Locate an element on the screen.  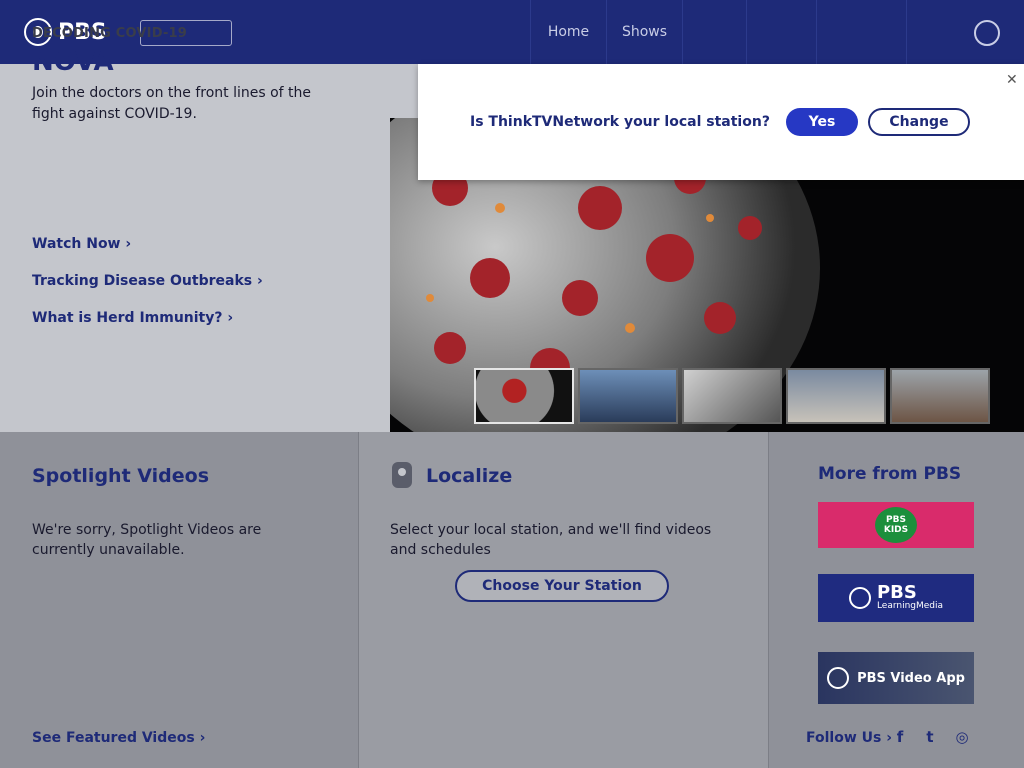
thumbnail-researcher is located at coordinates (836, 396).